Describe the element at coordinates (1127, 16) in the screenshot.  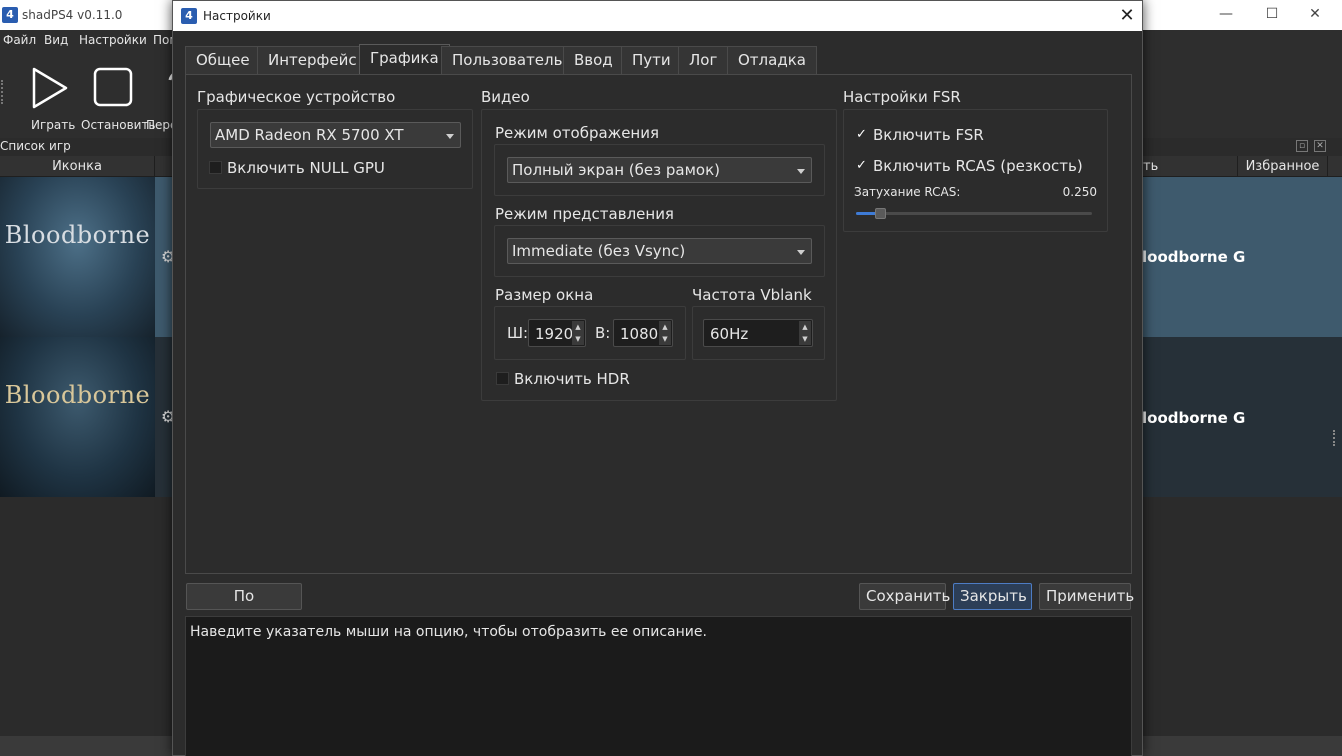
I see `dialog-close-icon: ✕` at that location.